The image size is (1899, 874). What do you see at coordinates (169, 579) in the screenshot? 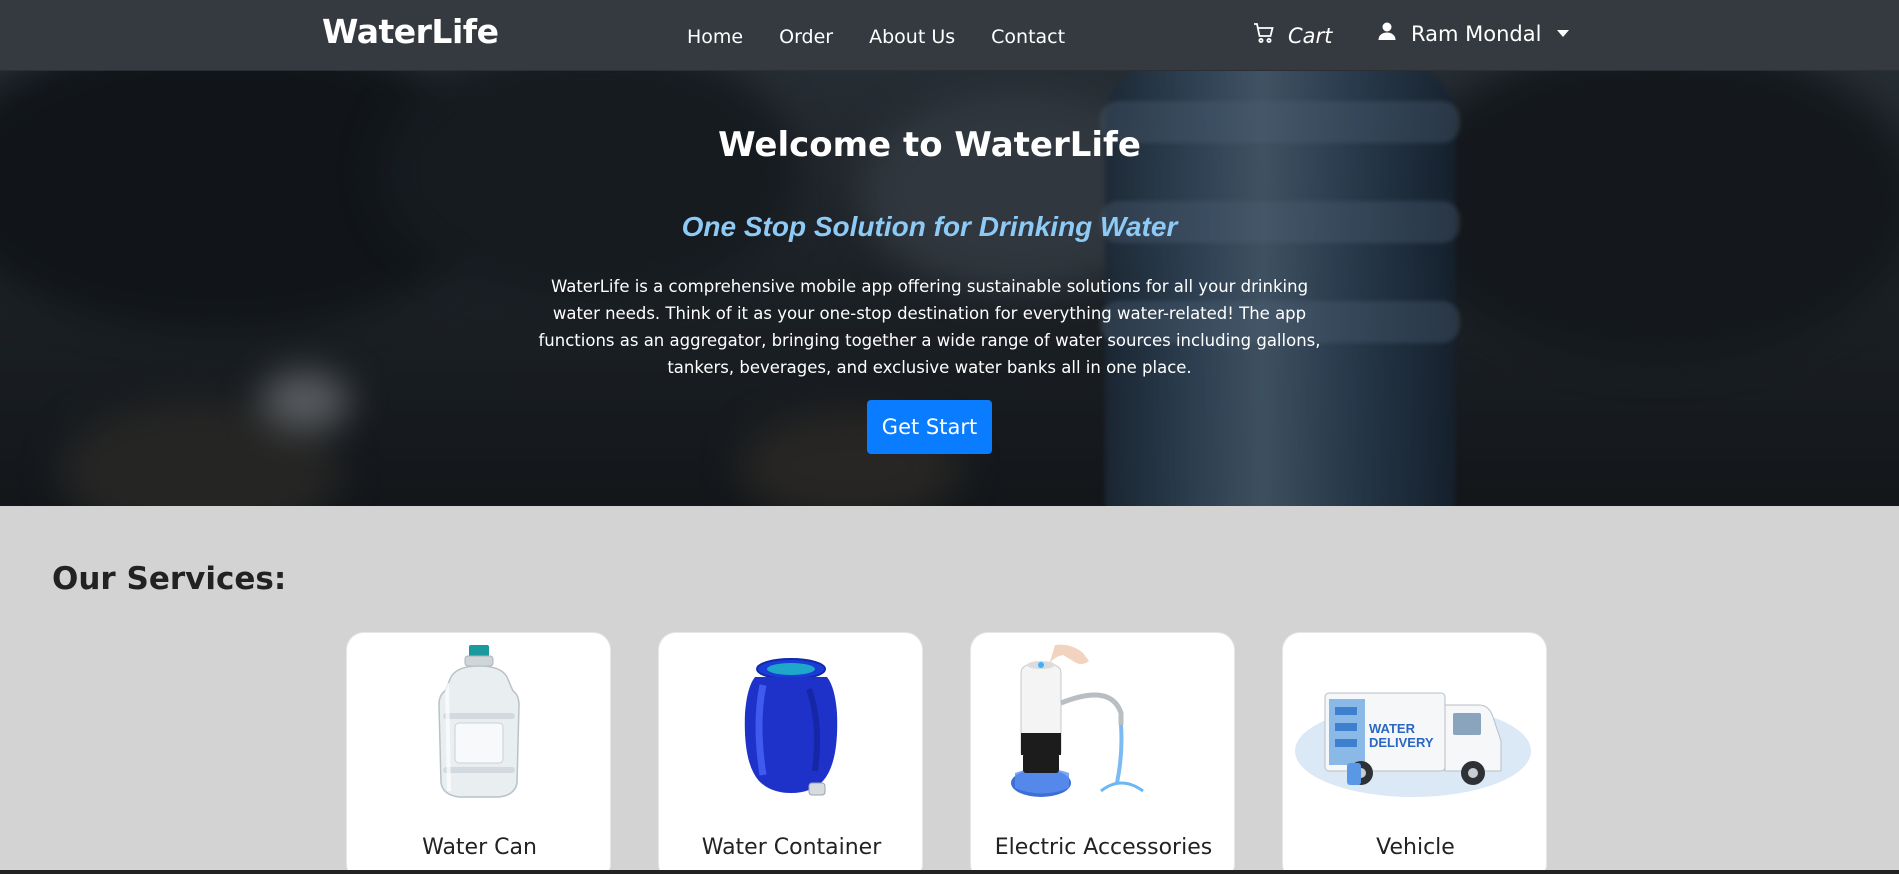
I see `services-title: Our Services:` at bounding box center [169, 579].